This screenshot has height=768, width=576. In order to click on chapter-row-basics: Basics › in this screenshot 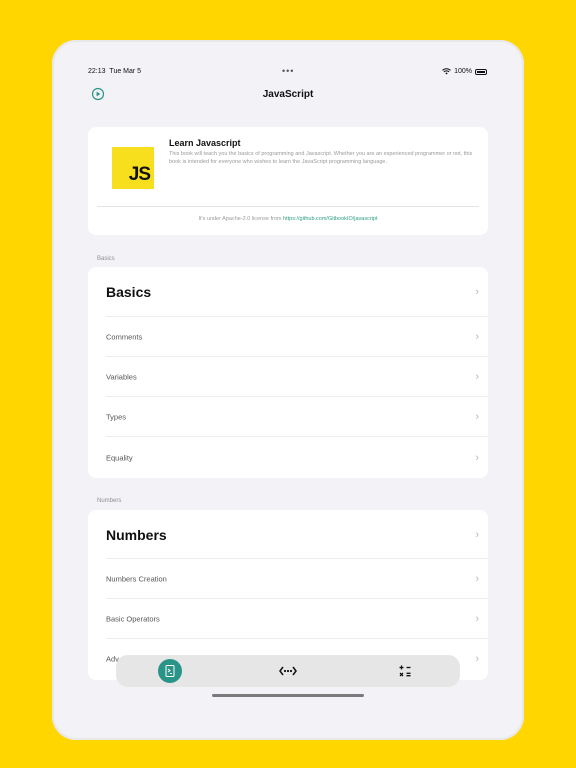, I will do `click(288, 292)`.